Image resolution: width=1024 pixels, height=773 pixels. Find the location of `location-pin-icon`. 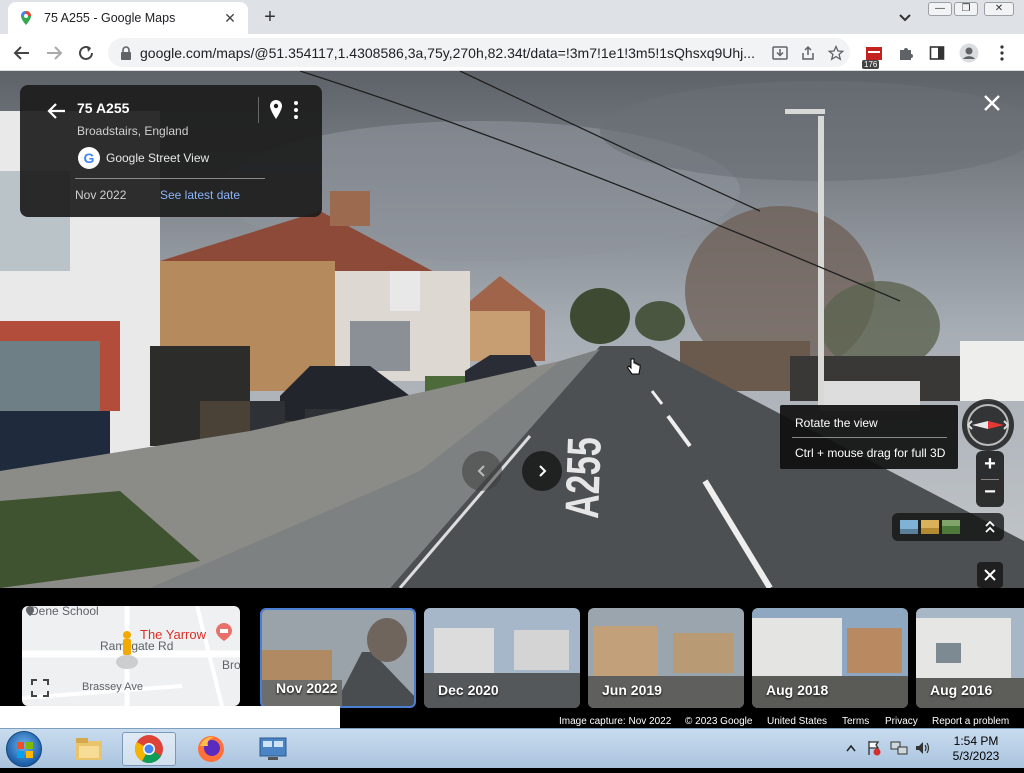

location-pin-icon is located at coordinates (276, 110).